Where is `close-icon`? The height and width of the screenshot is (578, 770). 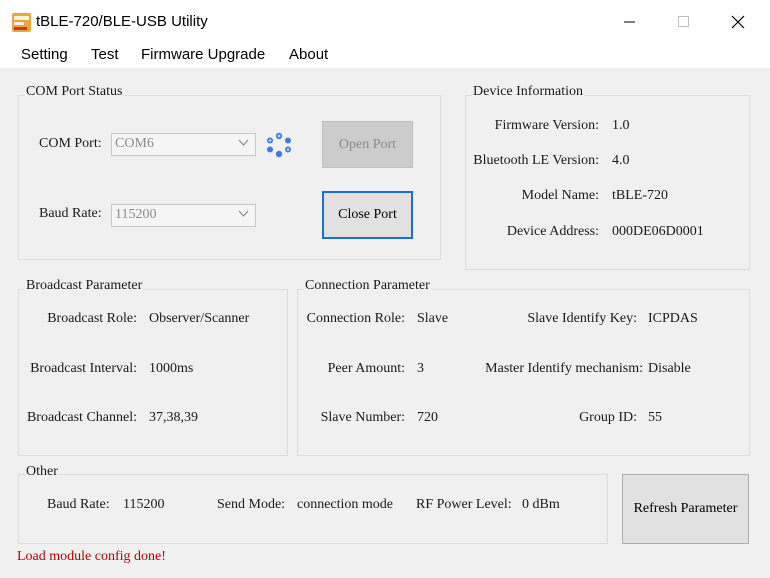 close-icon is located at coordinates (738, 22).